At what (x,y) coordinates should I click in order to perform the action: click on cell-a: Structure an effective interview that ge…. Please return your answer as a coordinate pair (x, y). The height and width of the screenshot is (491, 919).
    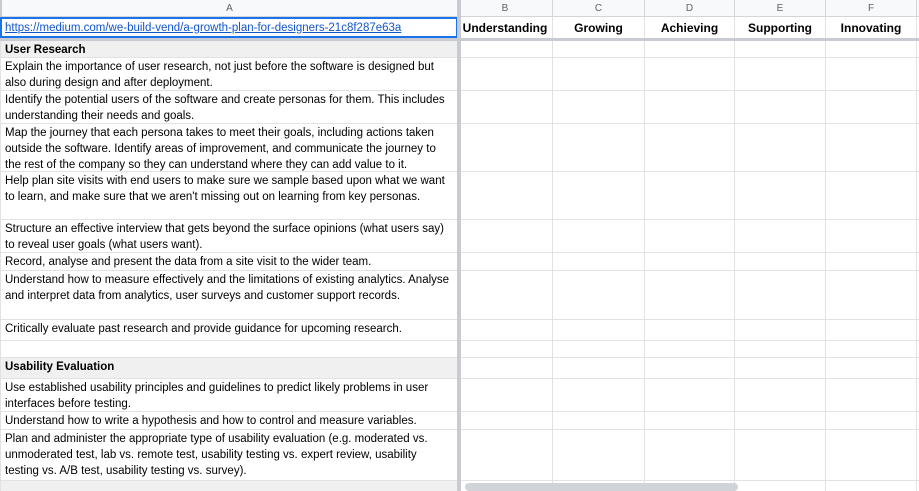
    Looking at the image, I should click on (229, 236).